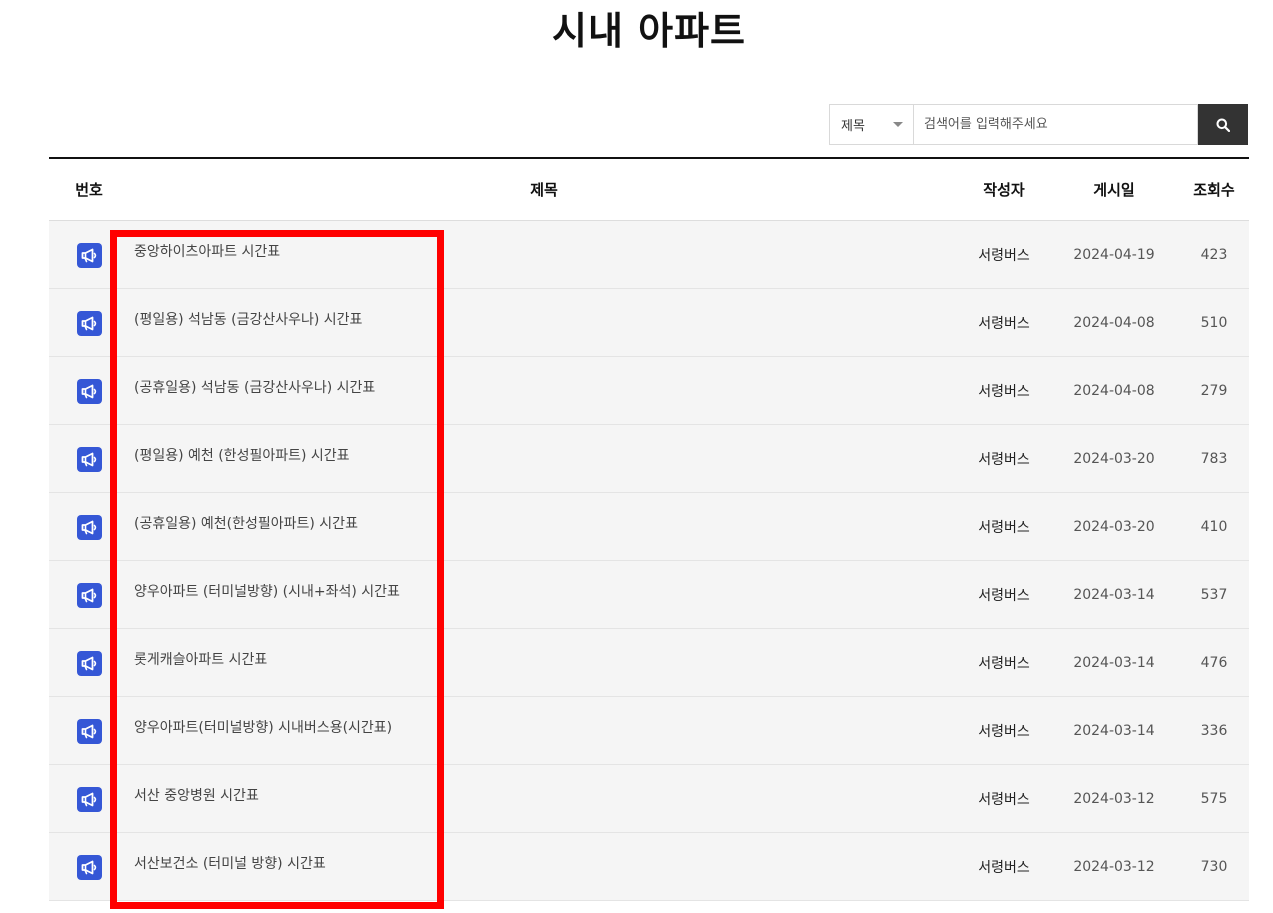  I want to click on search-field-select: 제목, so click(871, 124).